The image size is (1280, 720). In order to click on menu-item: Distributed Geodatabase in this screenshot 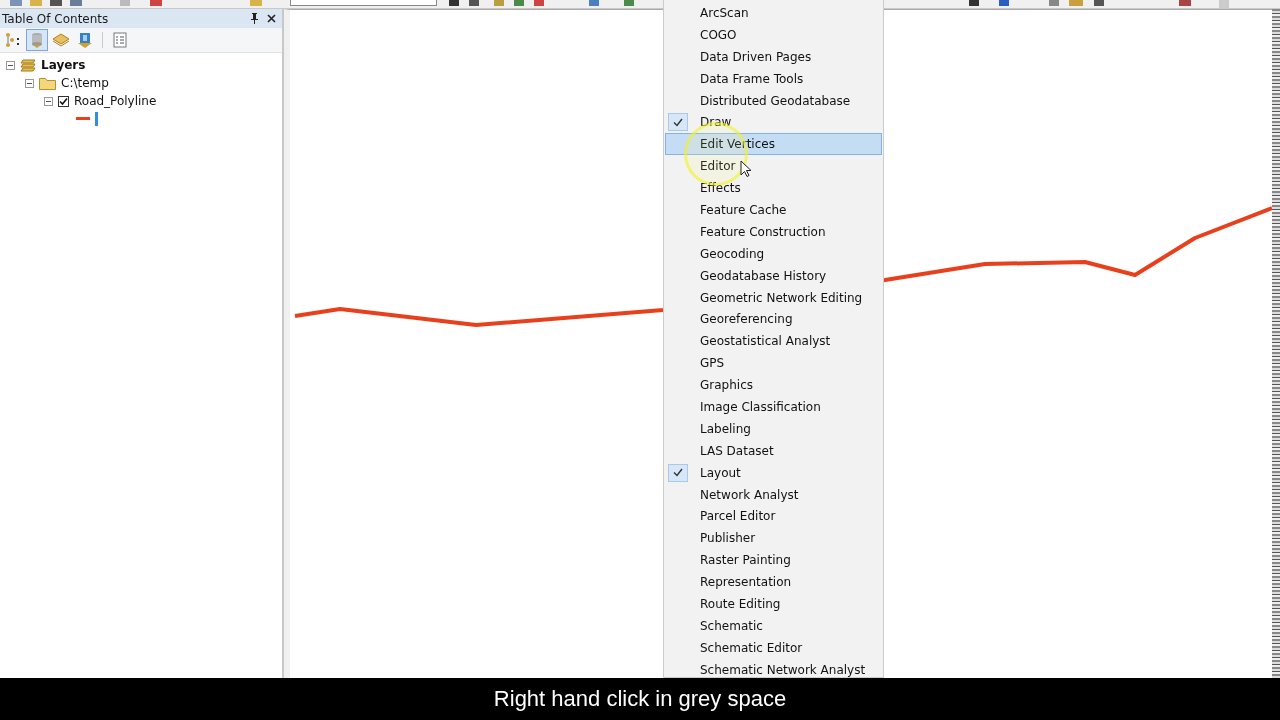, I will do `click(773, 100)`.